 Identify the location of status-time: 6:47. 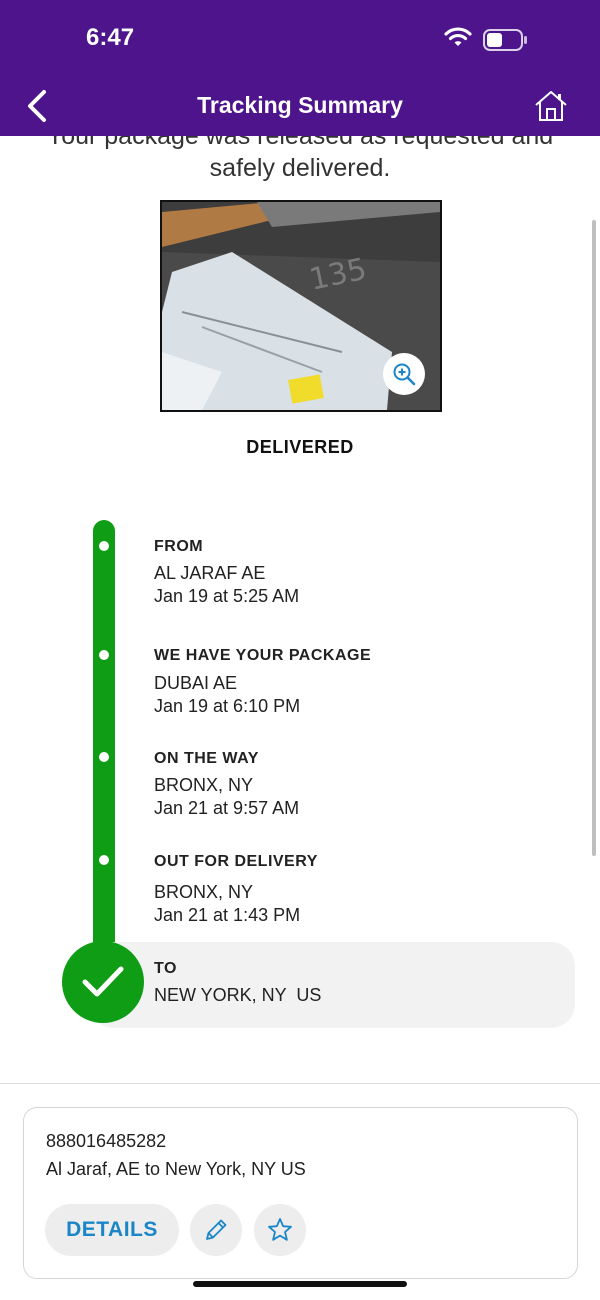
(110, 37).